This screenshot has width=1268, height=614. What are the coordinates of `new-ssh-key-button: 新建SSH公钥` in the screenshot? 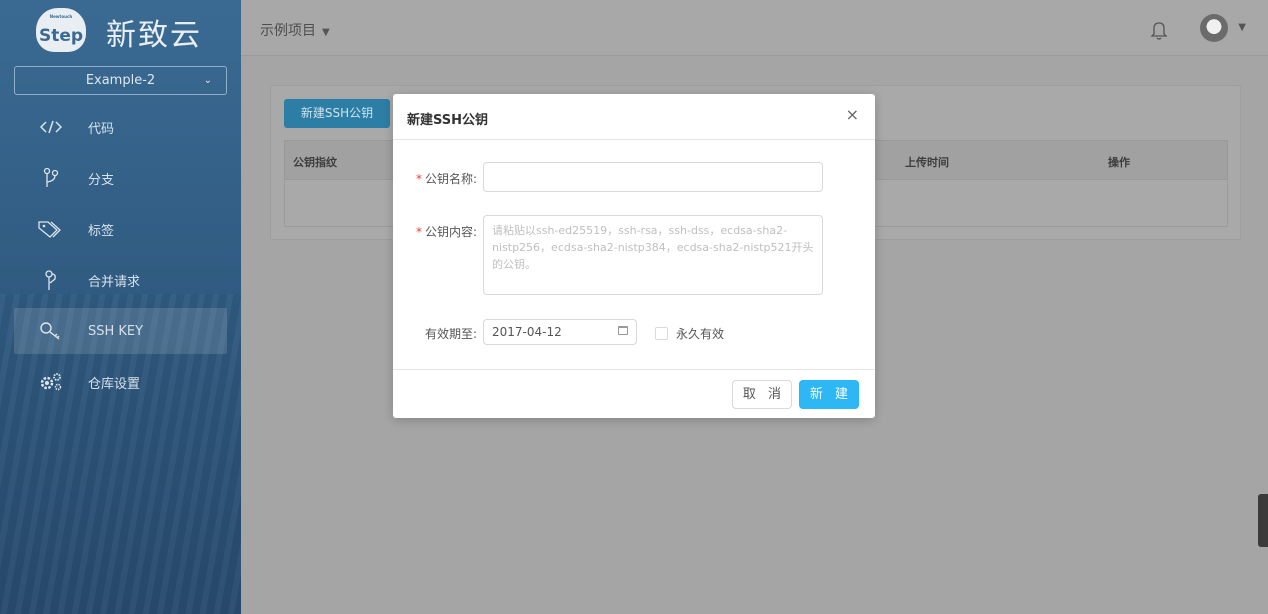 It's located at (337, 113).